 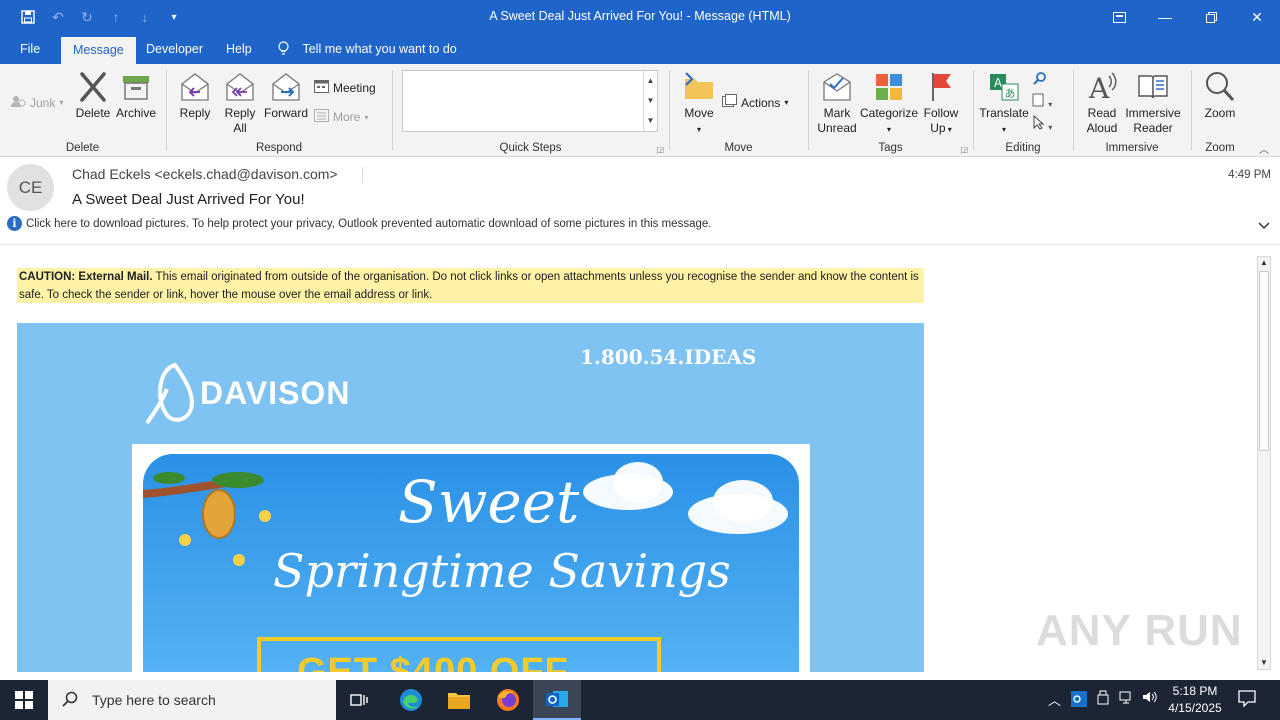 I want to click on sender: Chad Eckels <eckels.chad@davison.com>, so click(x=205, y=174).